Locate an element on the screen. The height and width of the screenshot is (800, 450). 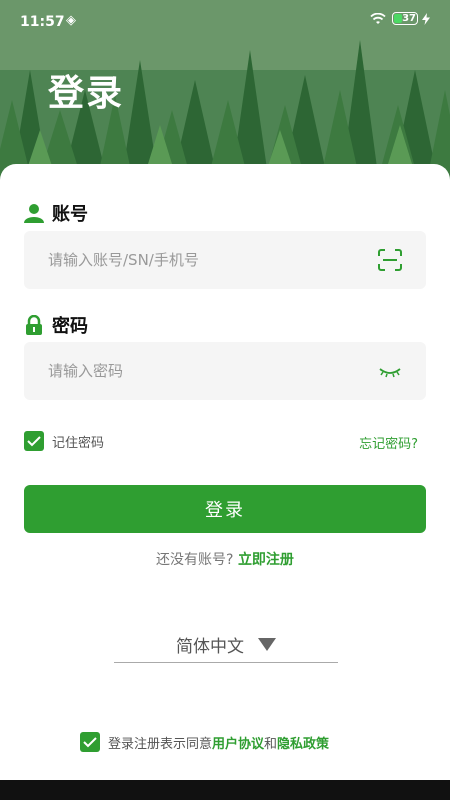
wifi-icon is located at coordinates (378, 18).